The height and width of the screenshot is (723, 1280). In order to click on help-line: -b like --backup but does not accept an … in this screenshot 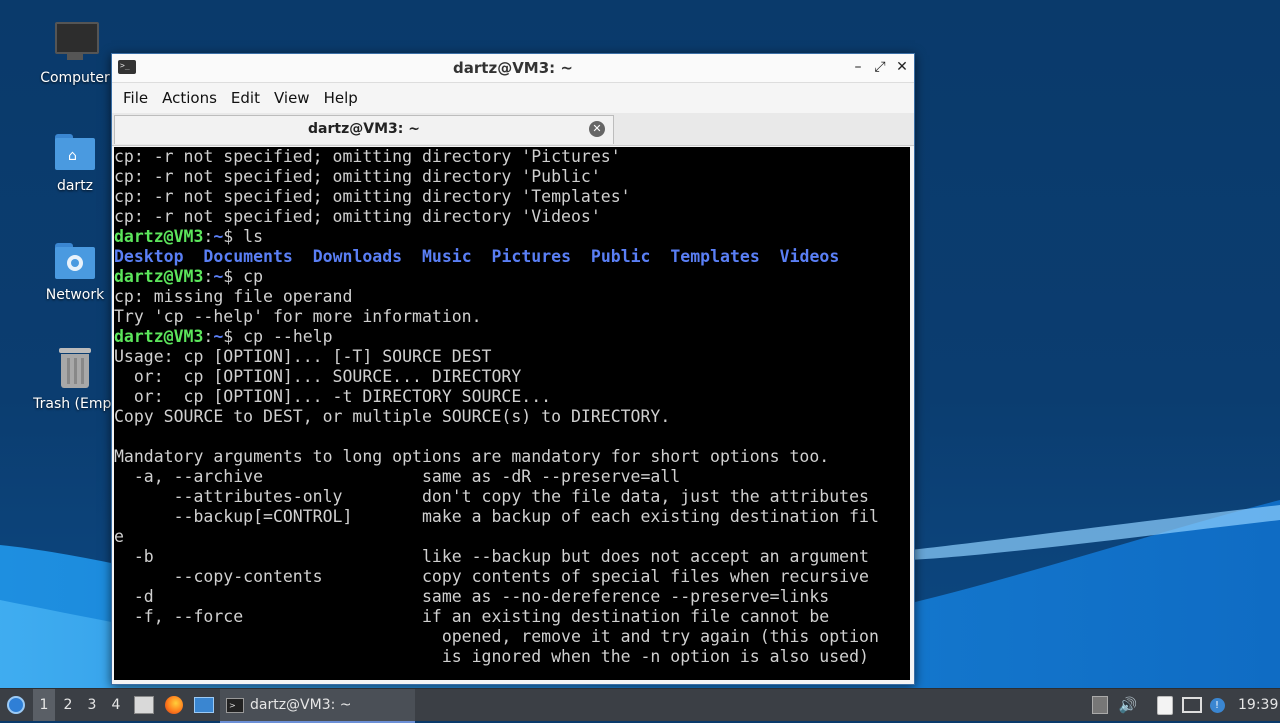, I will do `click(491, 556)`.